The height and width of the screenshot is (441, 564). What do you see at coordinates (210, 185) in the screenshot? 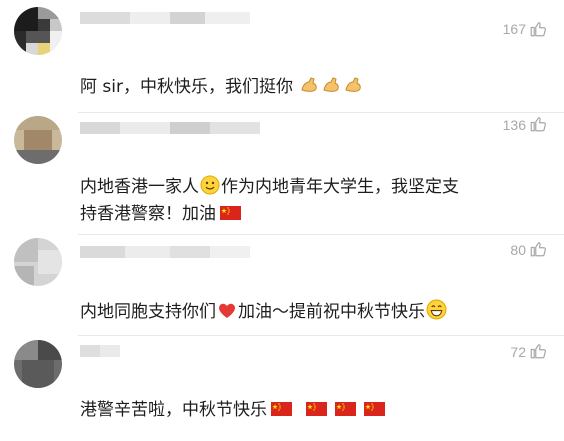
I see `slightly-smiling-face-icon` at bounding box center [210, 185].